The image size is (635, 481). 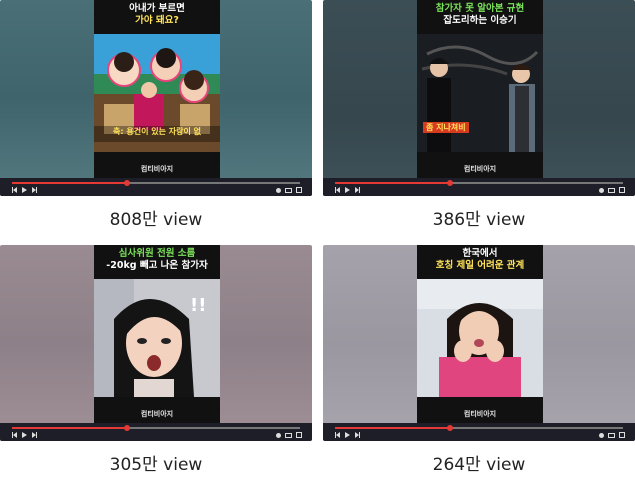 What do you see at coordinates (156, 465) in the screenshot?
I see `view-count: 305만 view` at bounding box center [156, 465].